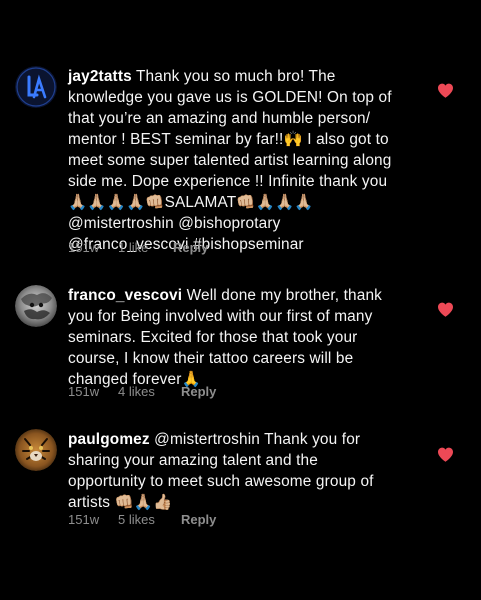 The height and width of the screenshot is (600, 481). I want to click on tiger-photo-icon, so click(36, 450).